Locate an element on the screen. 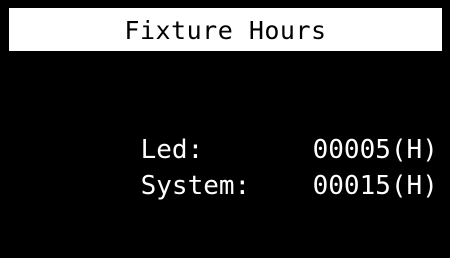 The width and height of the screenshot is (450, 258). system-hours-value: 00015(H) is located at coordinates (375, 186).